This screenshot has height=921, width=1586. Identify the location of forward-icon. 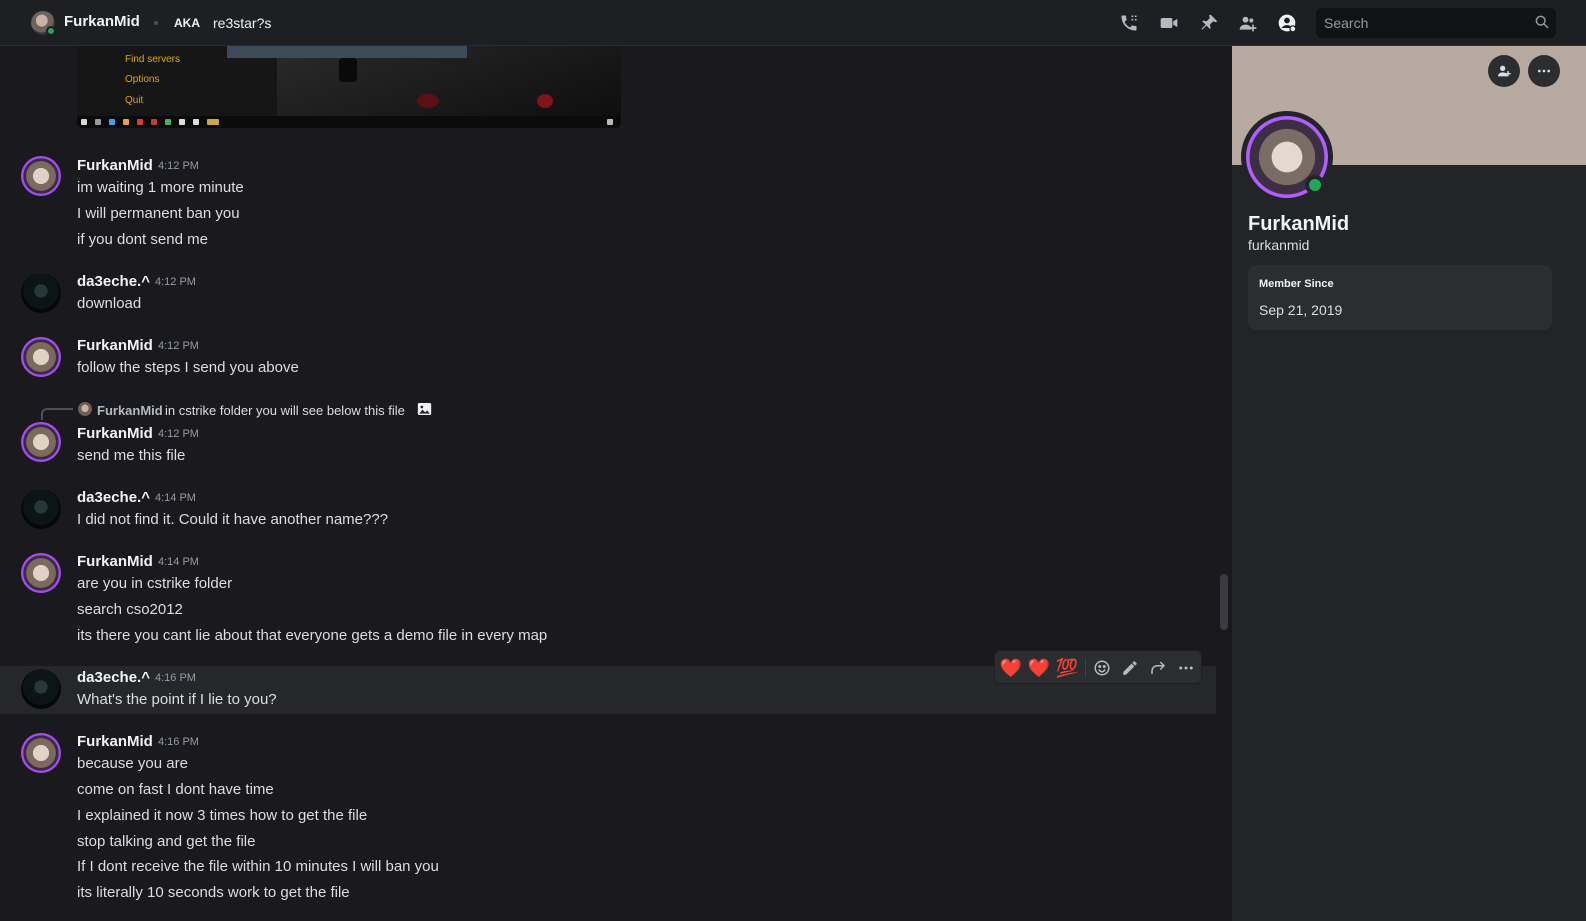
(1158, 668).